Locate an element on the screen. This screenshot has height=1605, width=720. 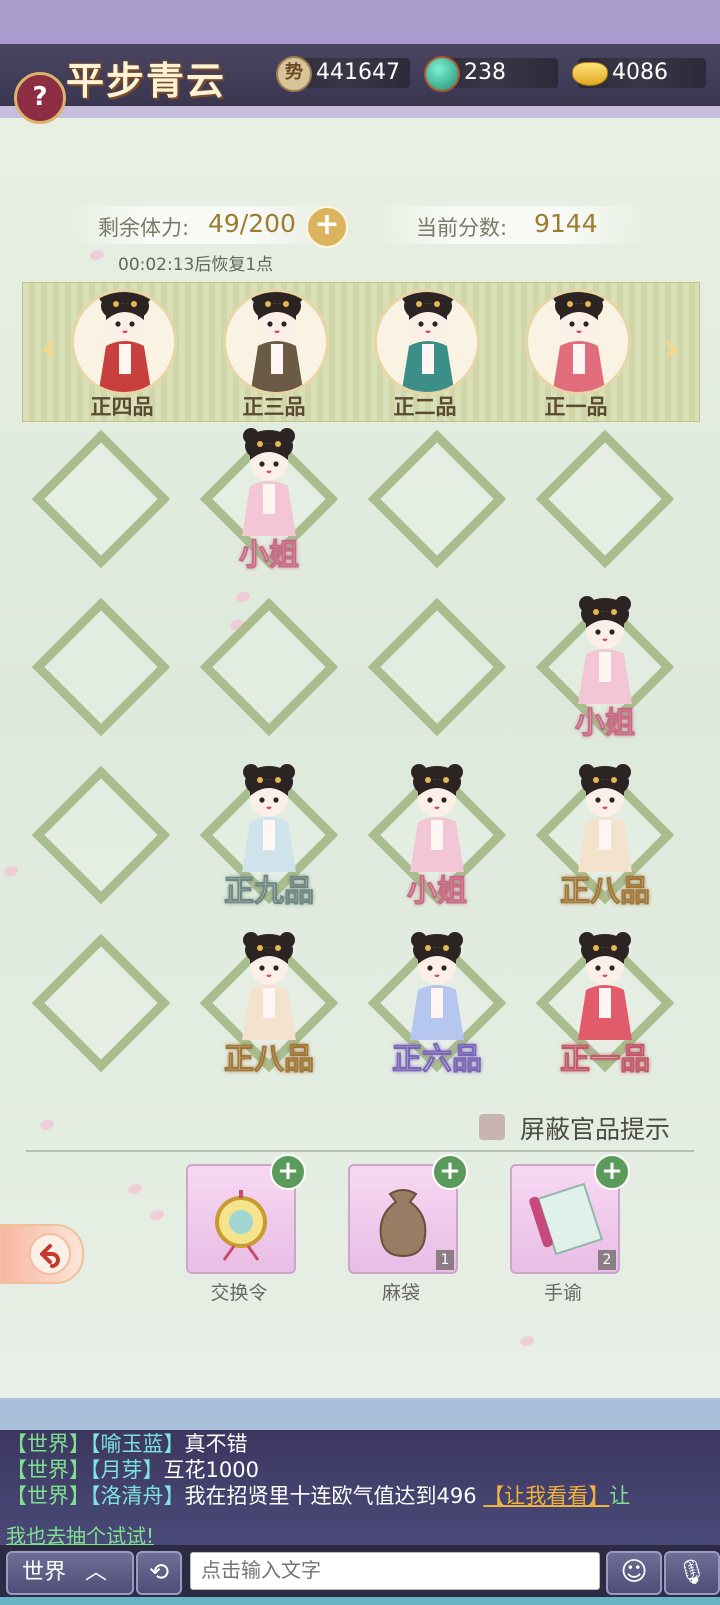
piece-rank-label: 正九品 is located at coordinates (269, 892).